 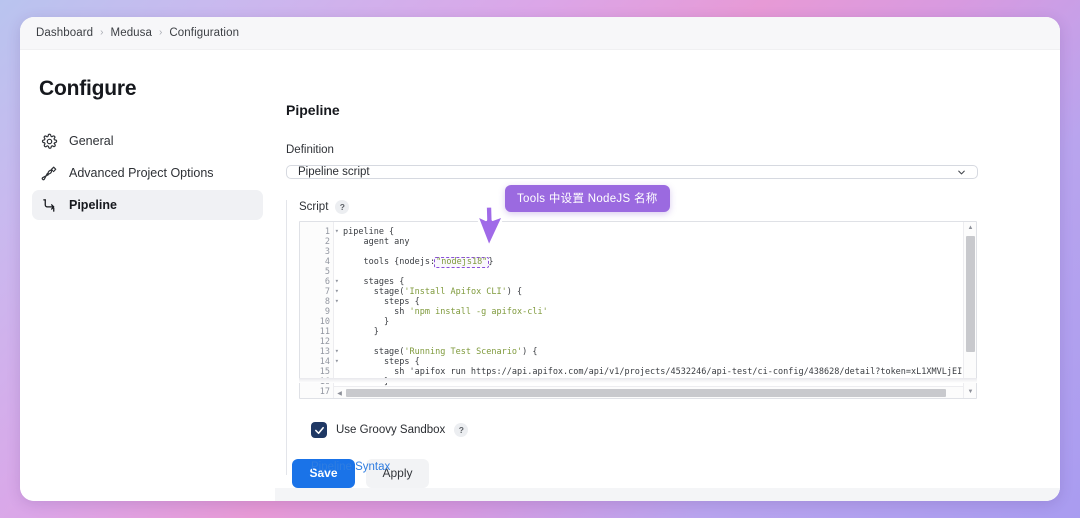 I want to click on line-number: 6 ▾, so click(x=331, y=282).